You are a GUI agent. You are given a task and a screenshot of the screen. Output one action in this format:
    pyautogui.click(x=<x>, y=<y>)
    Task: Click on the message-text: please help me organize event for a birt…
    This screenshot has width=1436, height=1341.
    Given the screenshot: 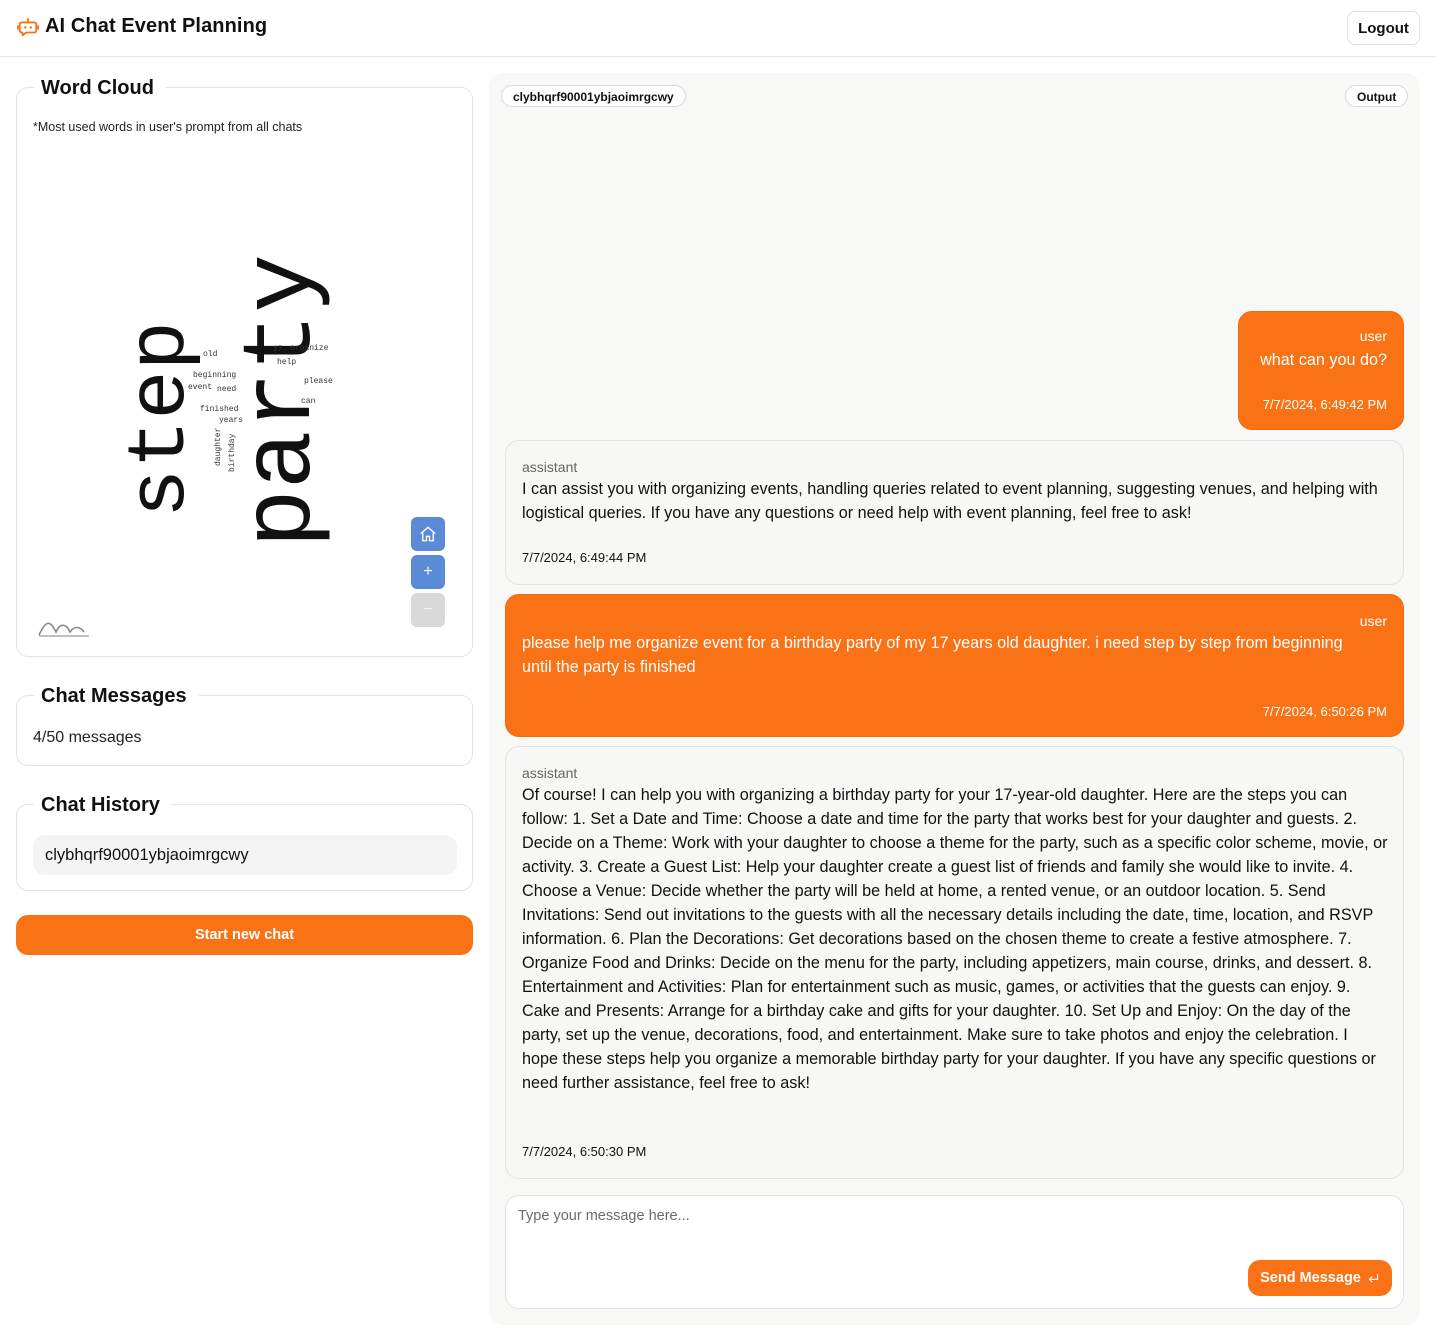 What is the action you would take?
    pyautogui.click(x=932, y=655)
    